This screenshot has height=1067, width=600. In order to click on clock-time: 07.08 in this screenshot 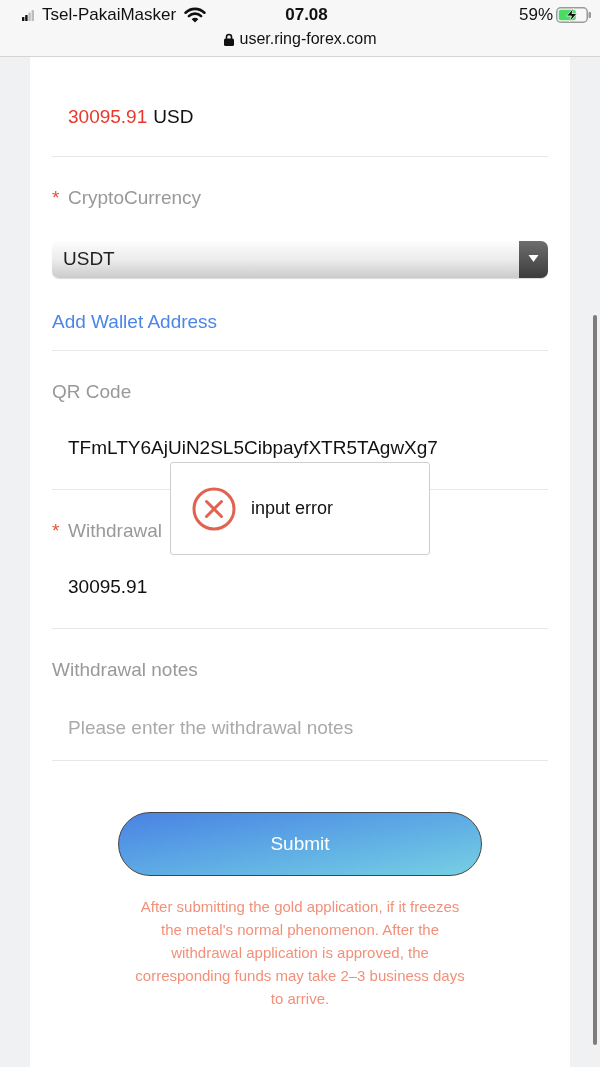, I will do `click(306, 15)`.